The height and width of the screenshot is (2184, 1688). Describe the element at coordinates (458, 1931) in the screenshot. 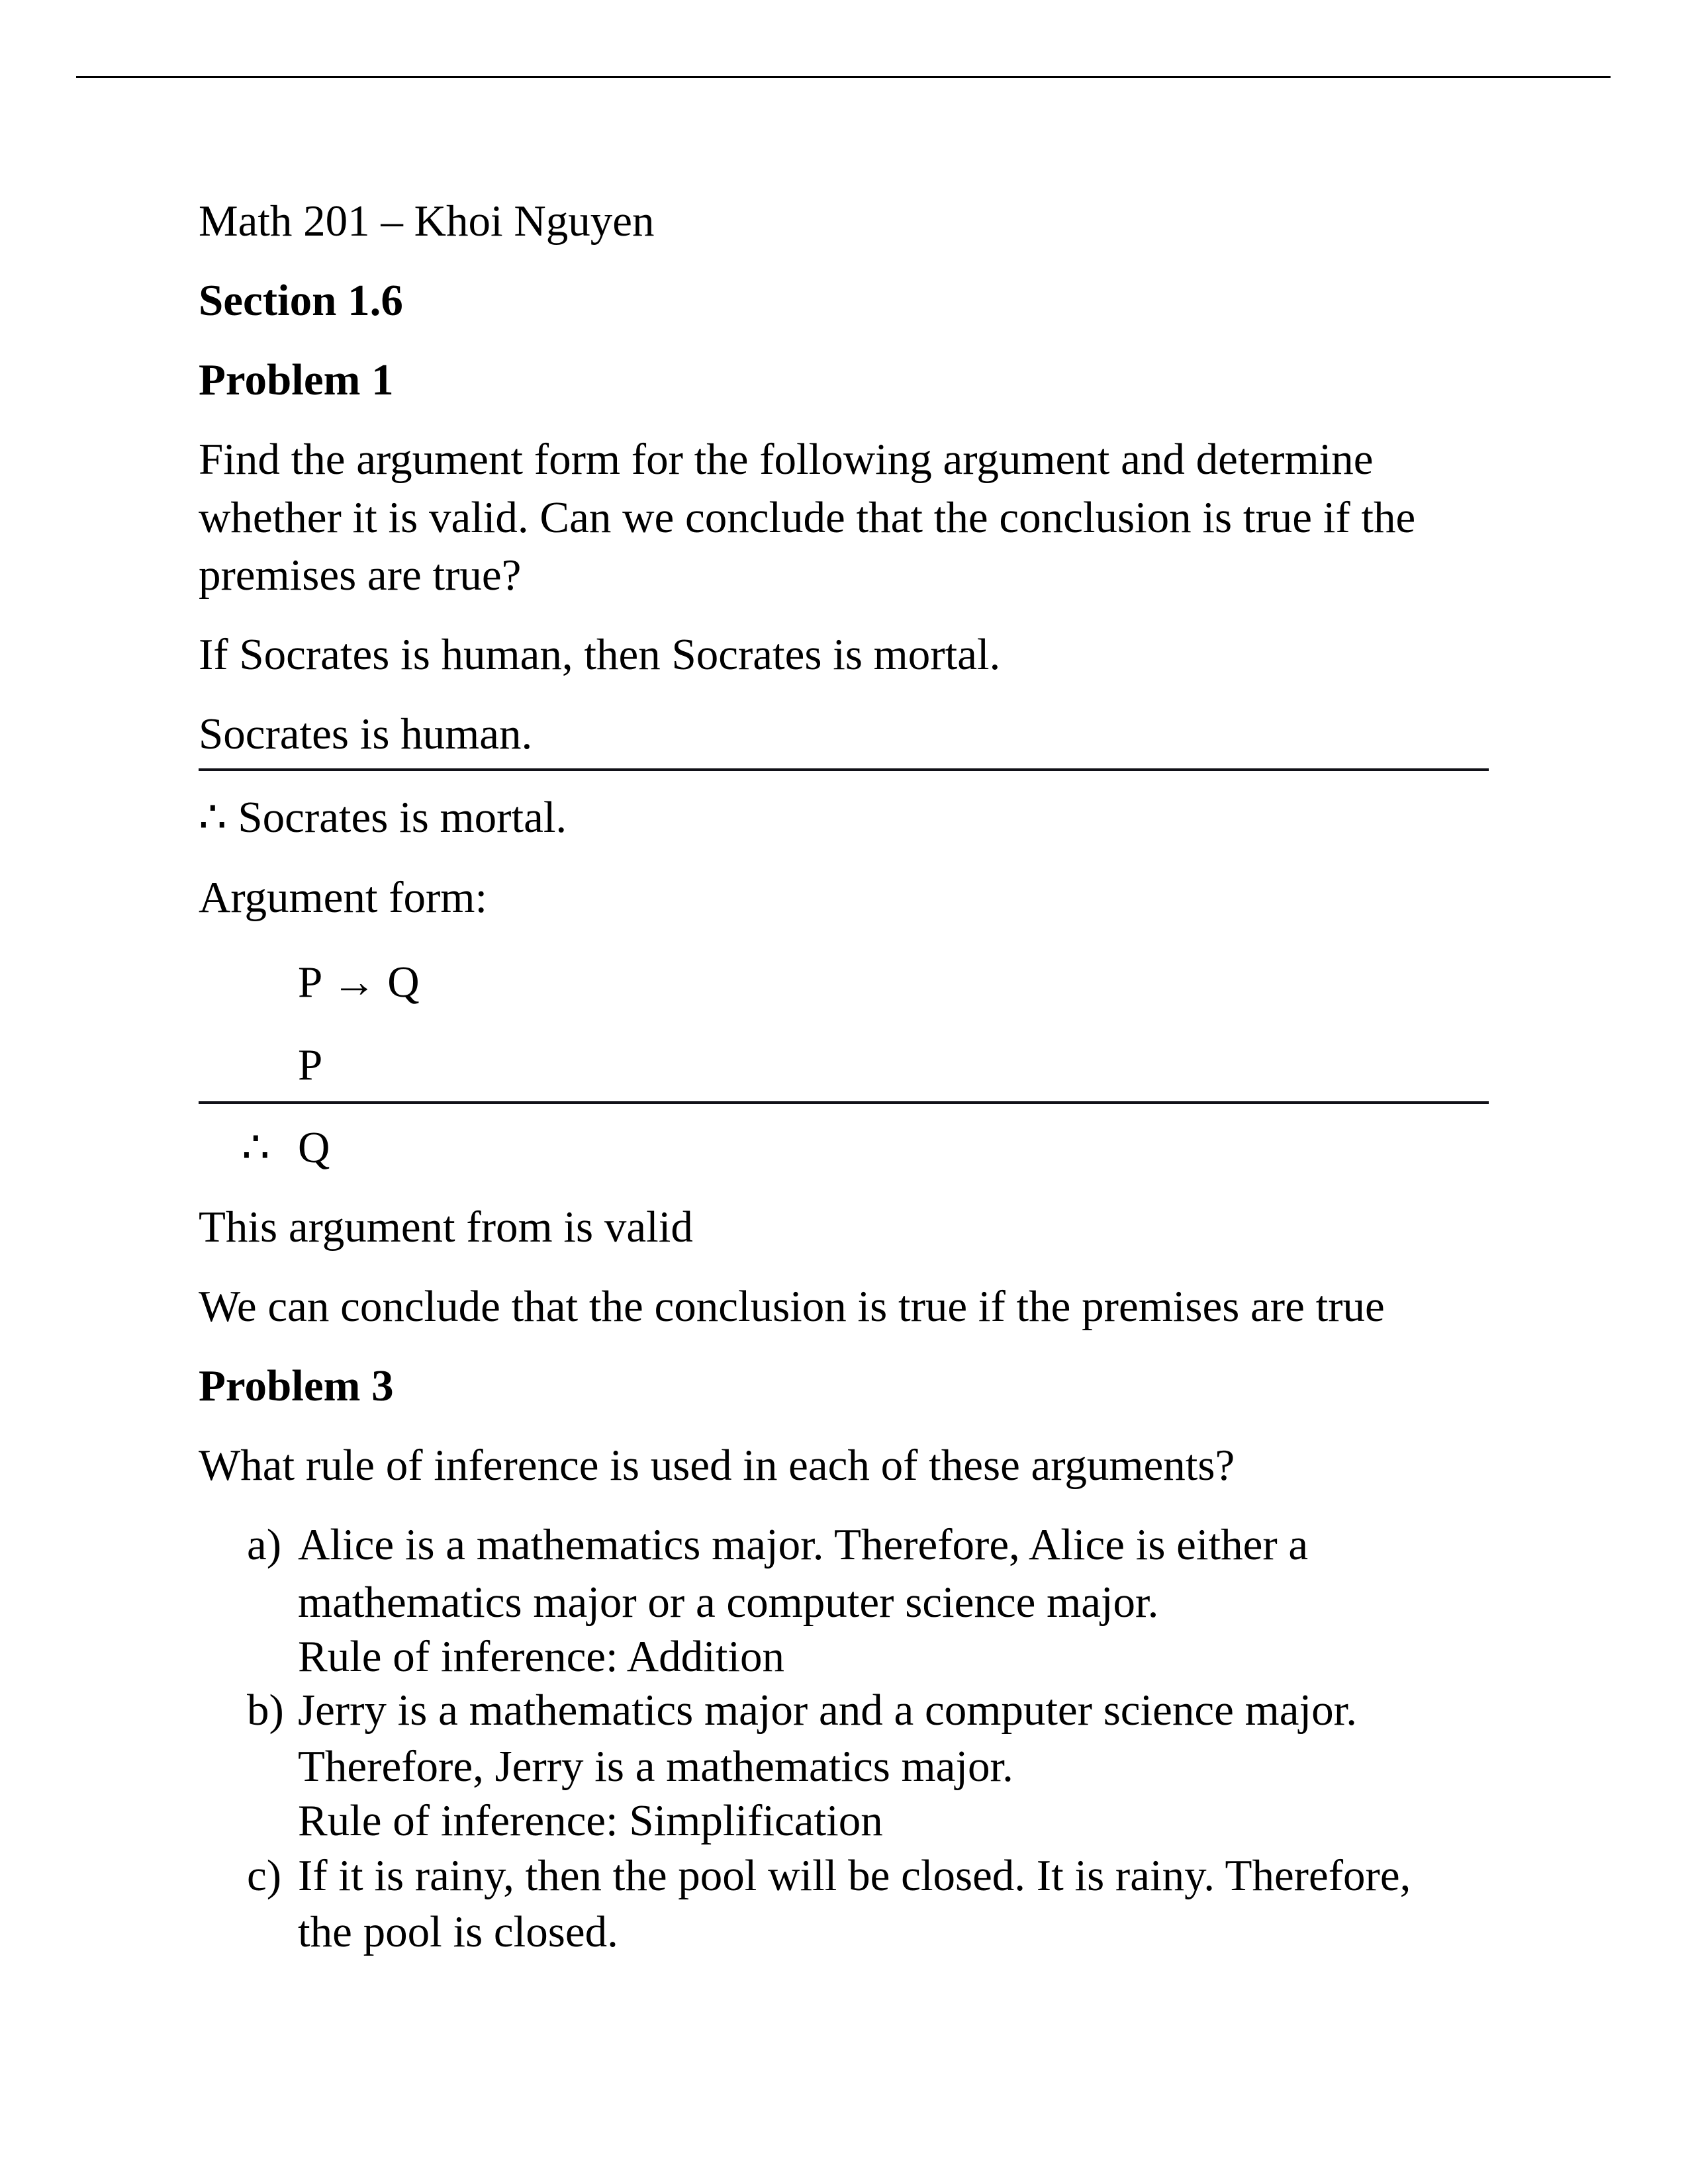

I see `list-item-c-line: the pool is closed.` at that location.